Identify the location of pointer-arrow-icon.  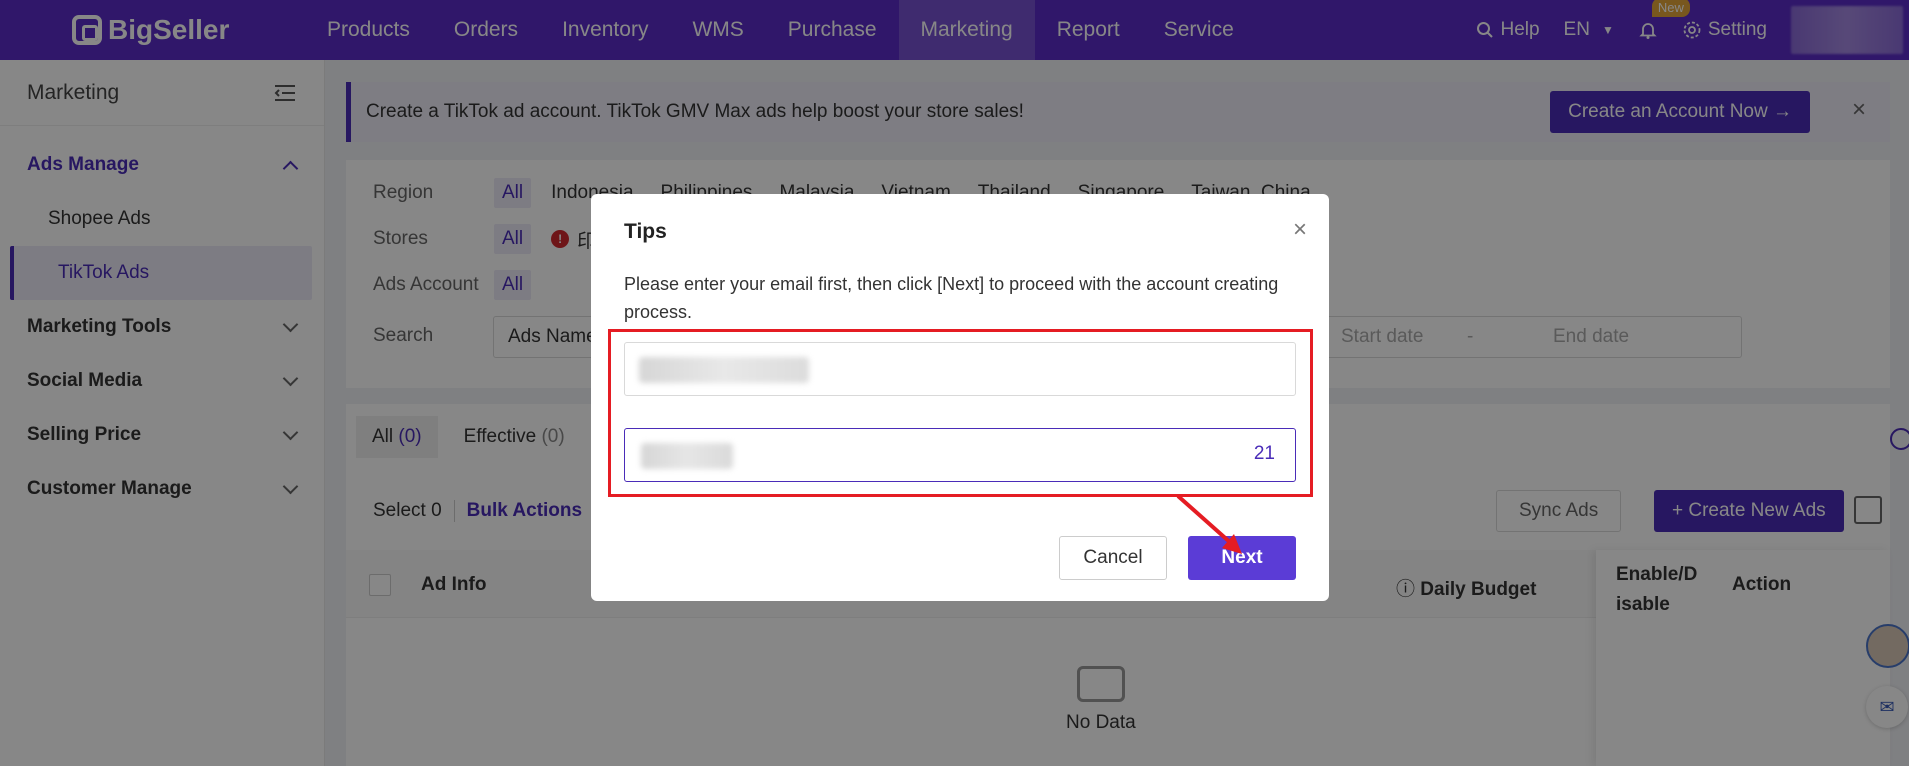
(1209, 524).